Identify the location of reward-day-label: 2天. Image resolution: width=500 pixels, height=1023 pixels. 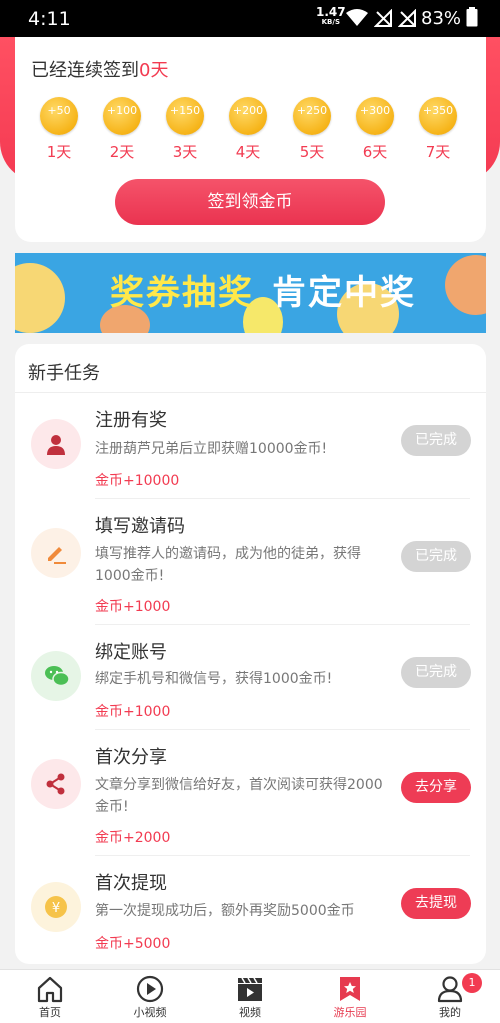
(122, 152).